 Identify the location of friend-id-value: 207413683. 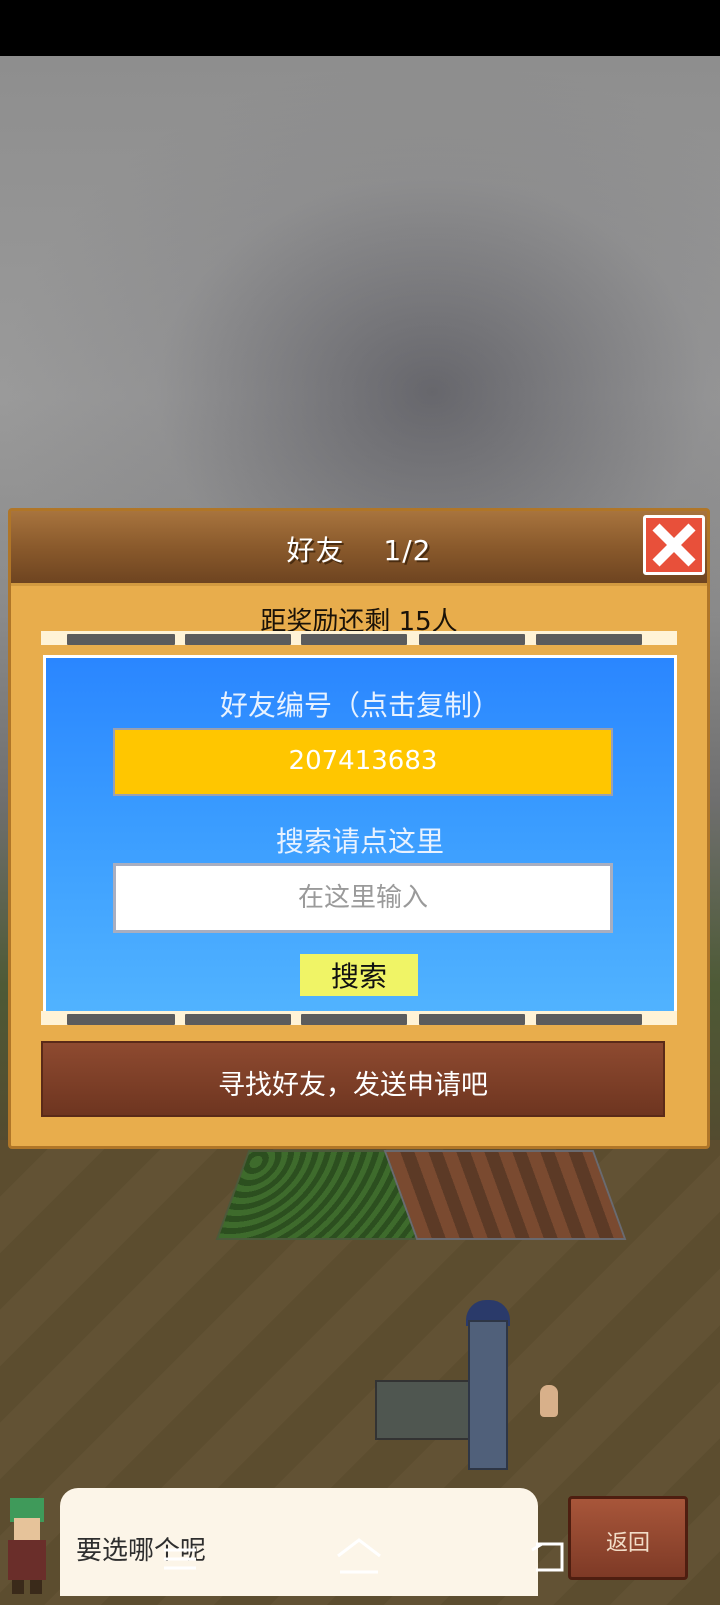
(363, 761).